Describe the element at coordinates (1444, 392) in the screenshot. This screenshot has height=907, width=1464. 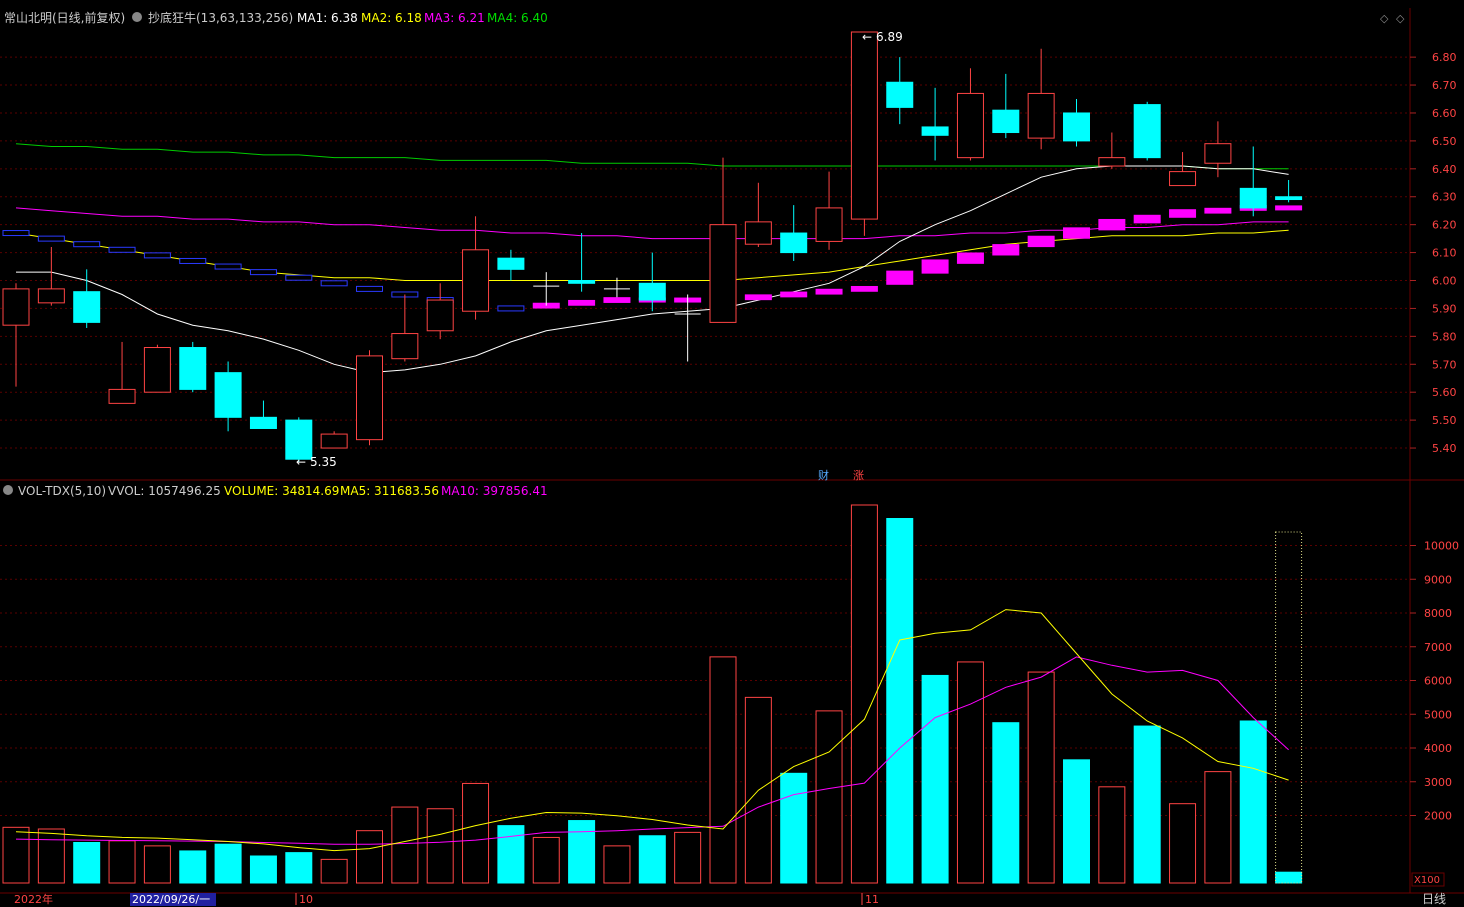
I see `price-tick-label: 5.60` at that location.